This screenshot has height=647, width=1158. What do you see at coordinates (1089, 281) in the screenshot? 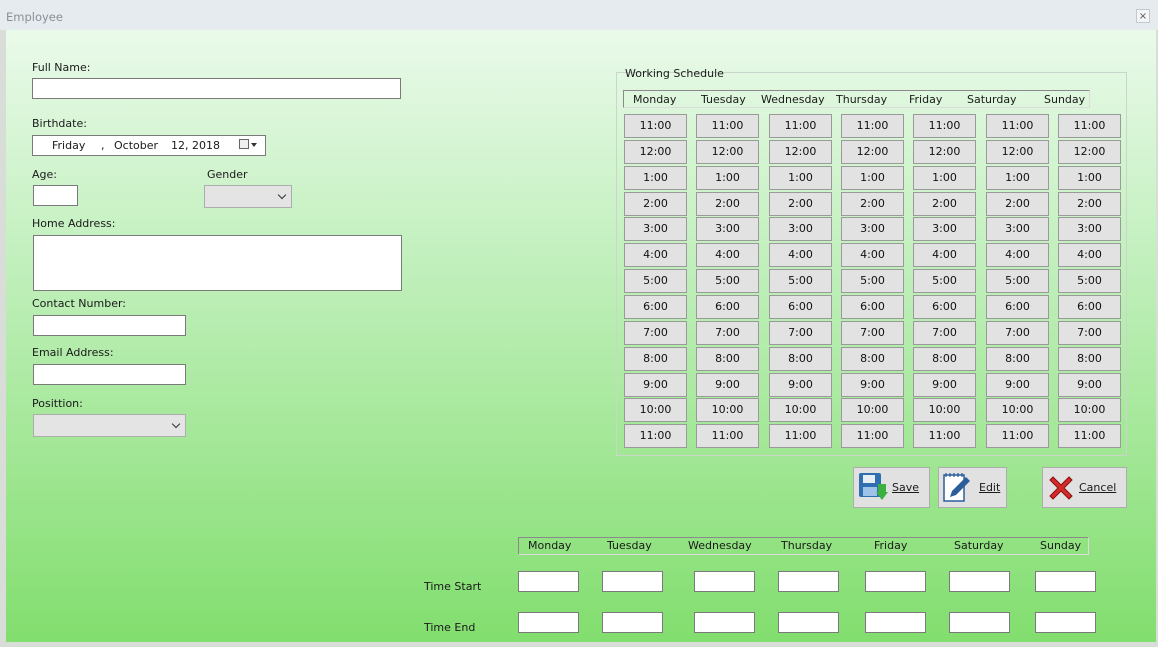
I see `slot-sunday-6: 5:00` at bounding box center [1089, 281].